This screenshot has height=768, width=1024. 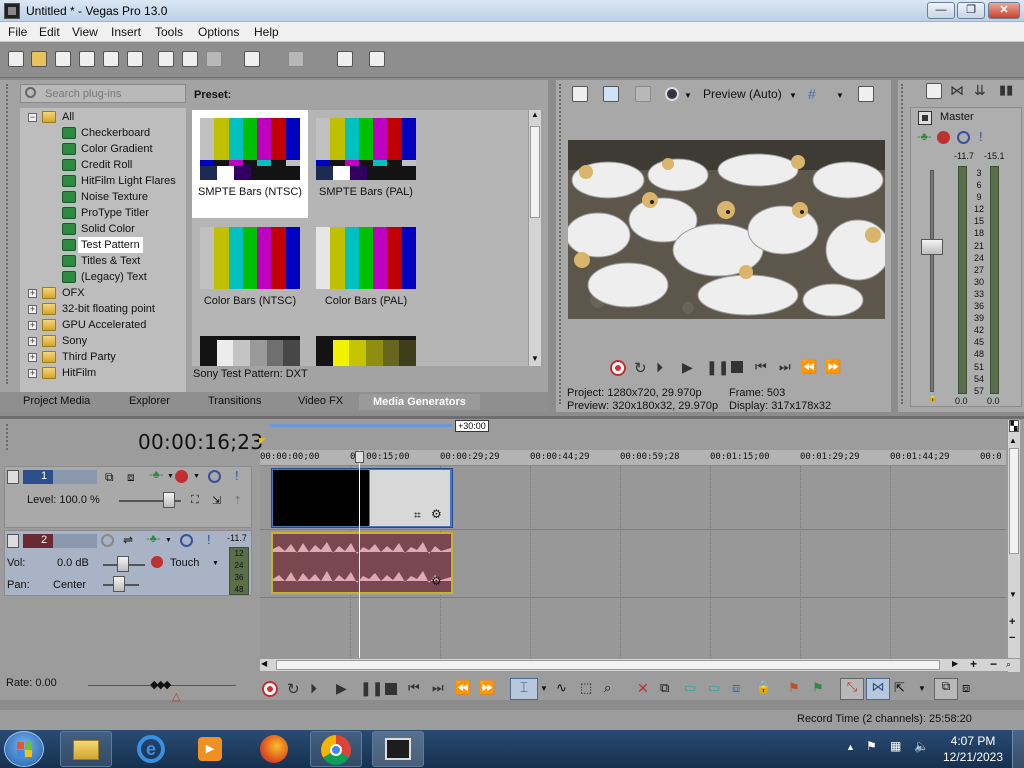 What do you see at coordinates (166, 59) in the screenshot?
I see `cut-icon` at bounding box center [166, 59].